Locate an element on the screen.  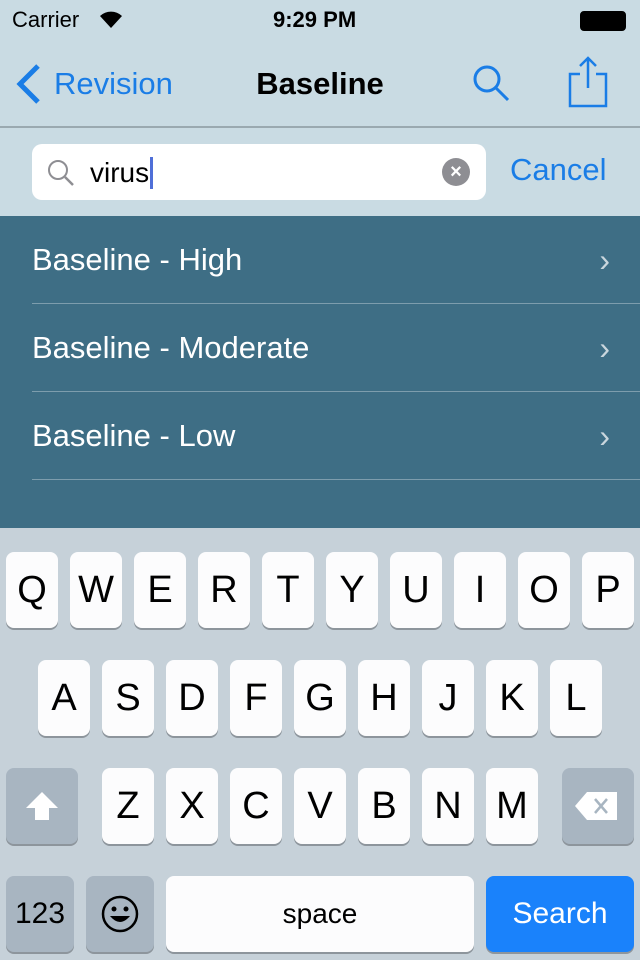
key-d: D is located at coordinates (192, 698).